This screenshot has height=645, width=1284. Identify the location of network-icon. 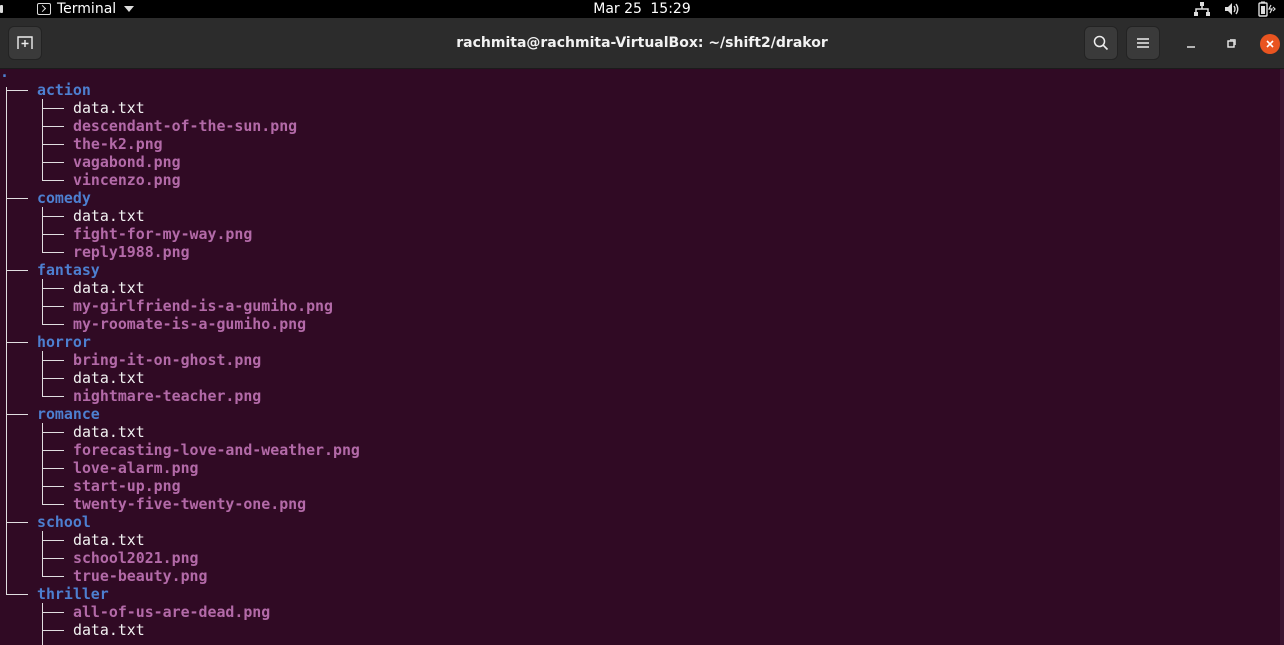
(1202, 9).